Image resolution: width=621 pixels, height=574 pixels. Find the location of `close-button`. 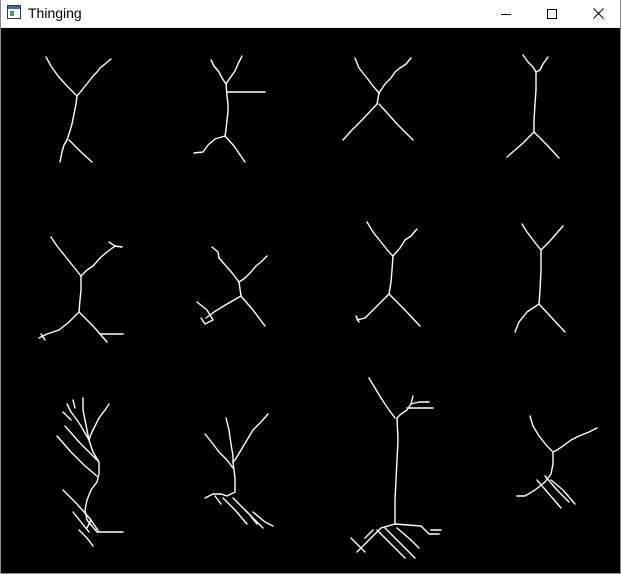

close-button is located at coordinates (598, 13).